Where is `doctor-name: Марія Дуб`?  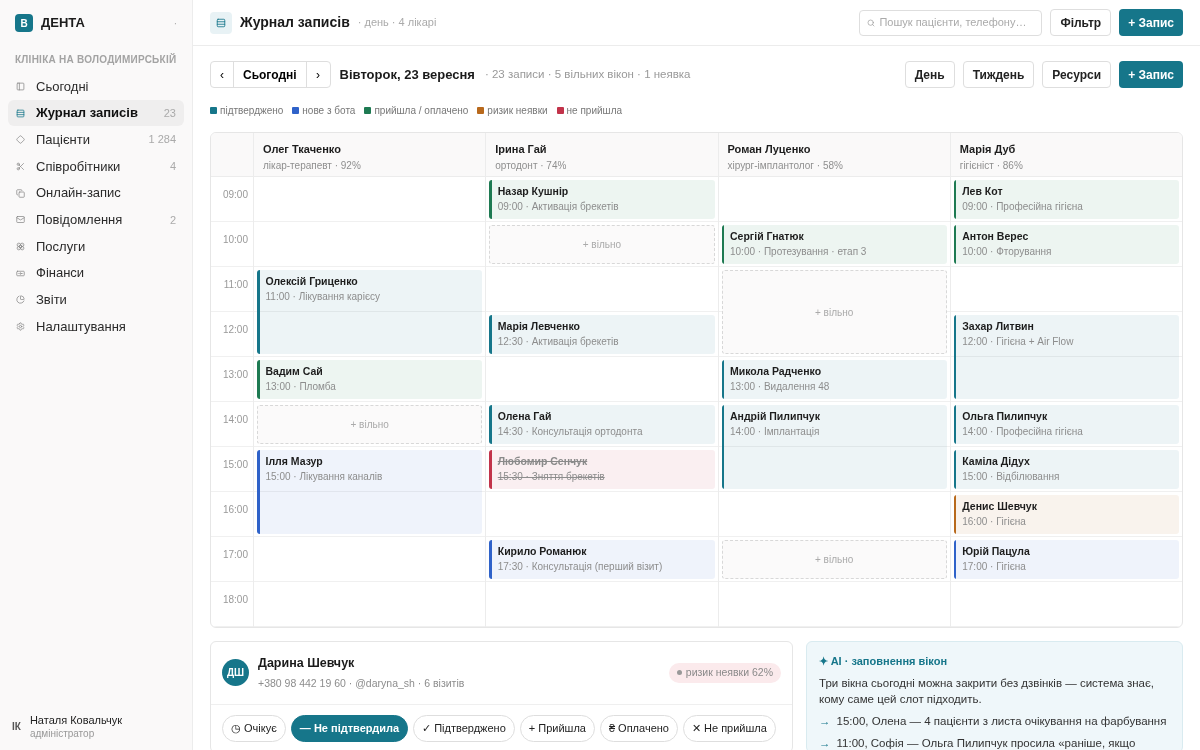
doctor-name: Марія Дуб is located at coordinates (988, 149).